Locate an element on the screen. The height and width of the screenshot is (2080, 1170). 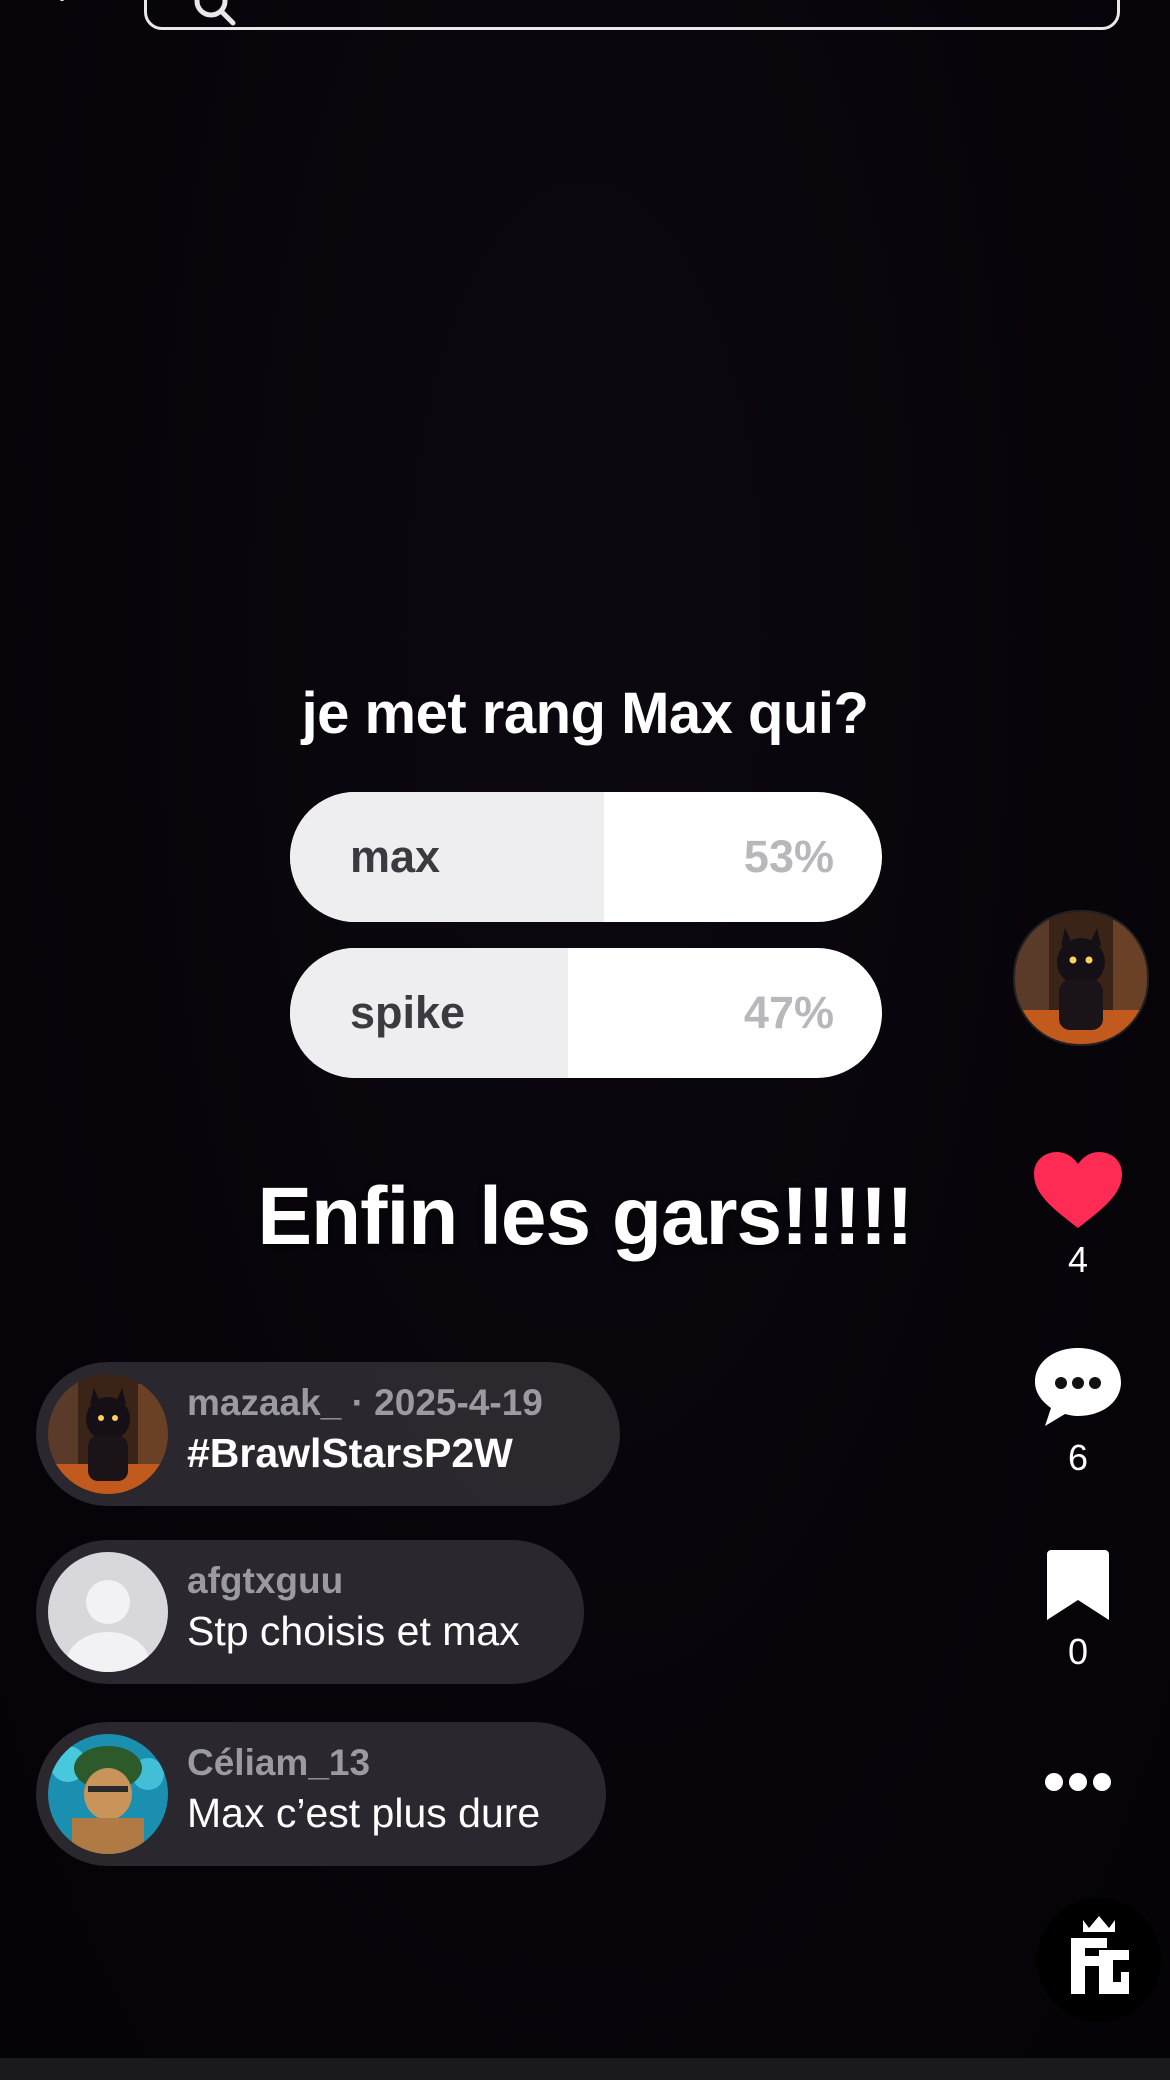
back-arrow-icon is located at coordinates (62, 0).